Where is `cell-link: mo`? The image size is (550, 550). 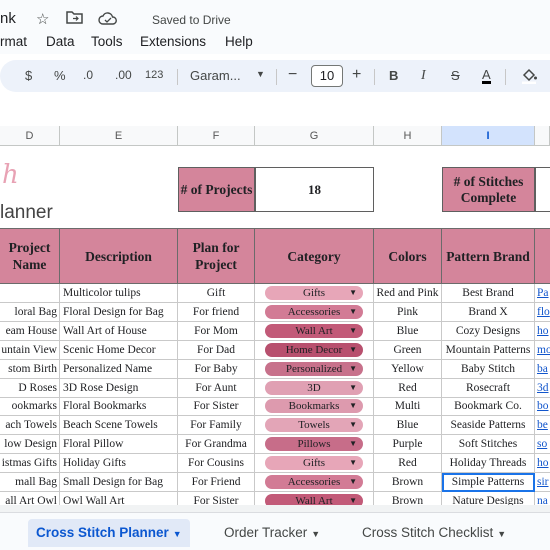 cell-link: mo is located at coordinates (542, 350).